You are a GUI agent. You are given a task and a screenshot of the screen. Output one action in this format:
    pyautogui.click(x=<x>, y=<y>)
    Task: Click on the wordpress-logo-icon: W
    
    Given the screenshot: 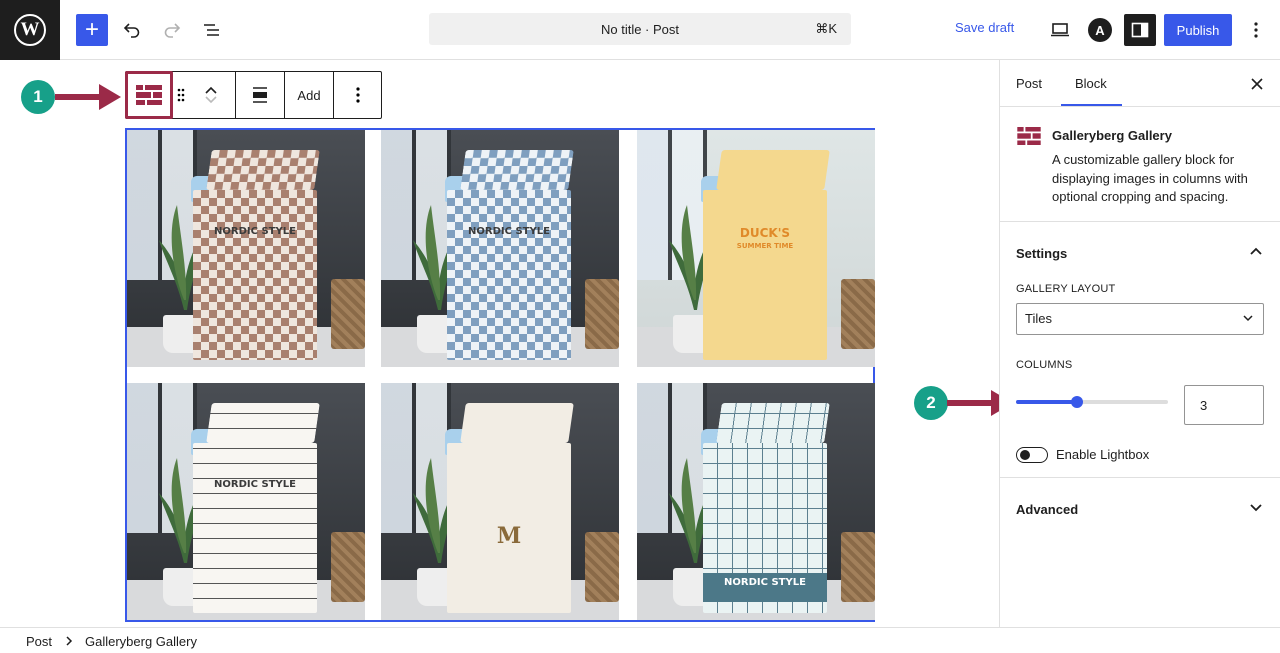 What is the action you would take?
    pyautogui.click(x=30, y=30)
    